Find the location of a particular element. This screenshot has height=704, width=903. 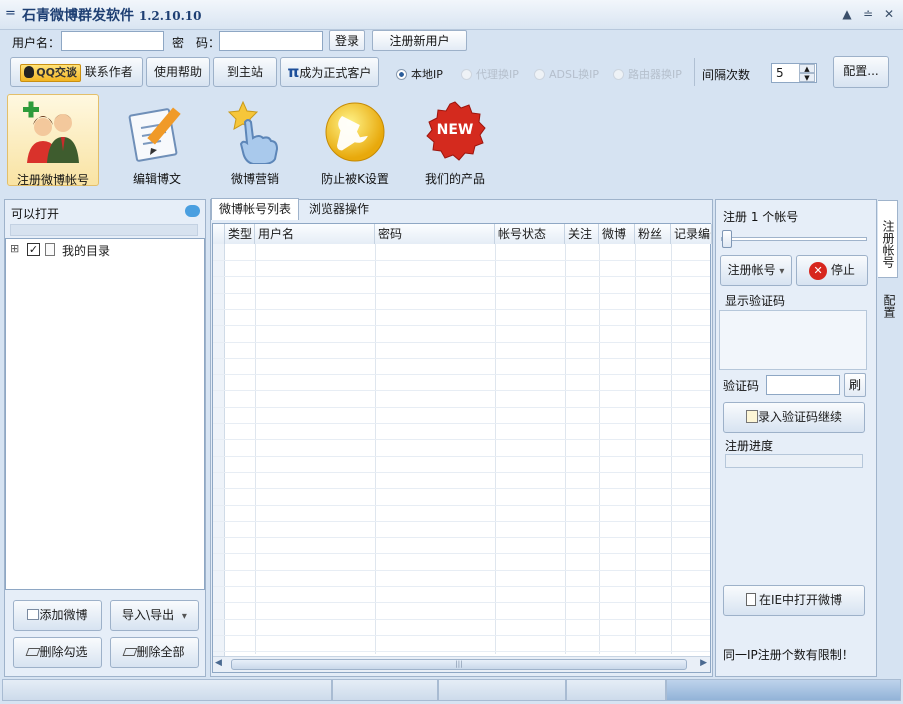

tab-browser-ops: 浏览器操作 is located at coordinates (339, 210).